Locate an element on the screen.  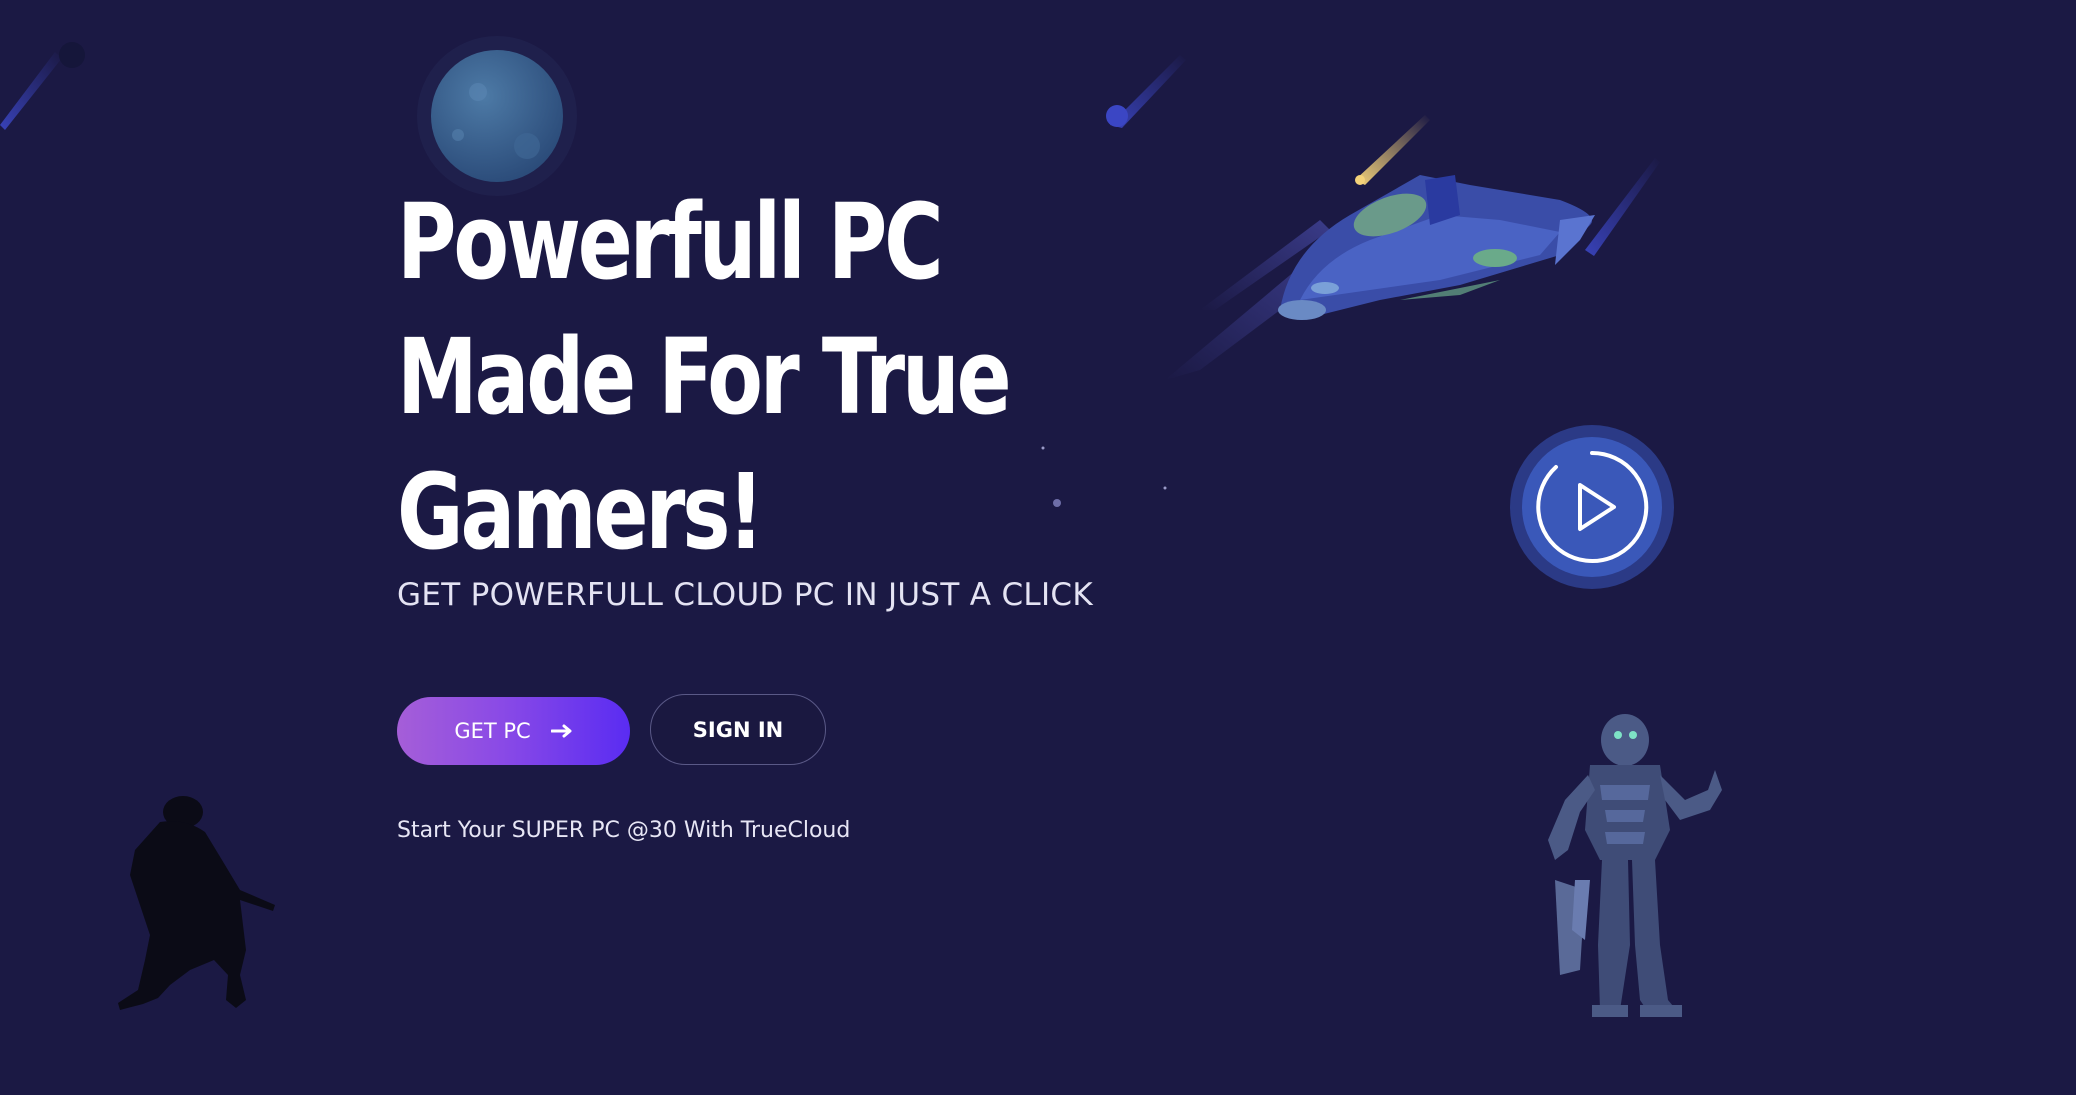
play-video-button is located at coordinates (1592, 507).